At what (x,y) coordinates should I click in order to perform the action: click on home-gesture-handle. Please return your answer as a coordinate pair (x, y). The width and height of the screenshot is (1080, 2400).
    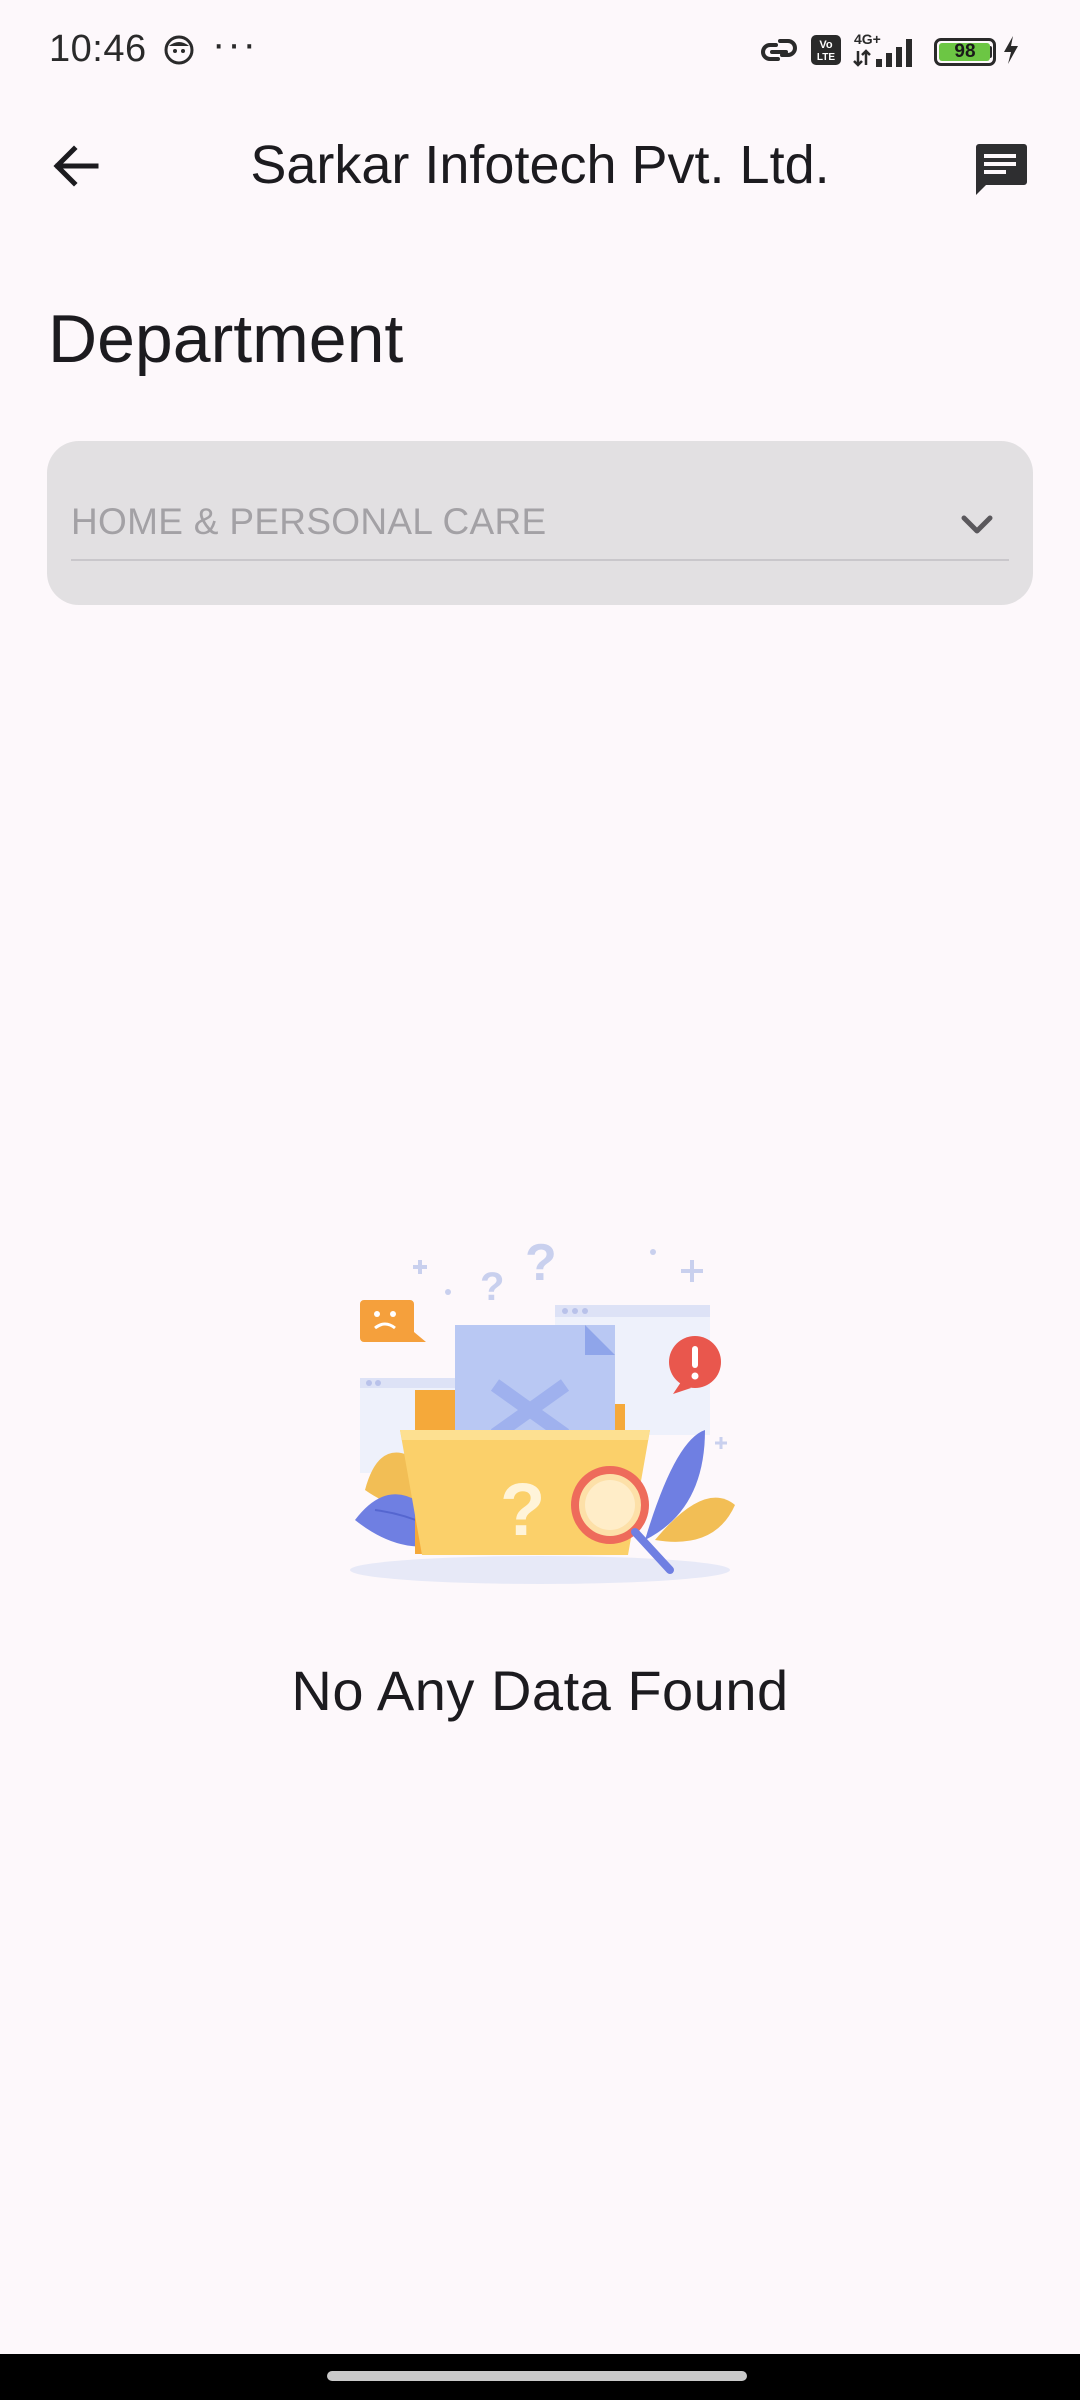
    Looking at the image, I should click on (537, 2376).